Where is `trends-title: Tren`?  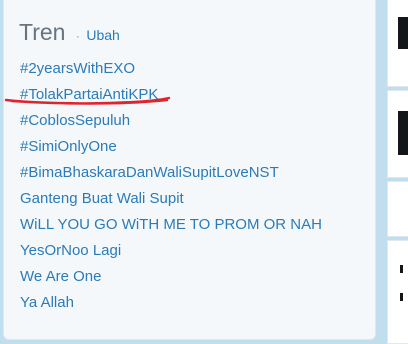
trends-title: Tren is located at coordinates (42, 32).